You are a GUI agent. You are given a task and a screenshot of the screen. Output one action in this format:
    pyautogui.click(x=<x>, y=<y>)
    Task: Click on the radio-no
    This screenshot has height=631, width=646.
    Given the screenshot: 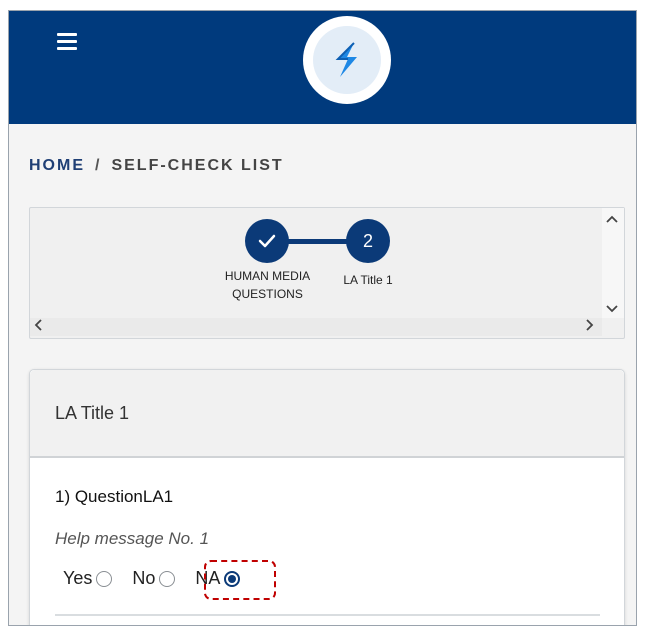 What is the action you would take?
    pyautogui.click(x=167, y=578)
    